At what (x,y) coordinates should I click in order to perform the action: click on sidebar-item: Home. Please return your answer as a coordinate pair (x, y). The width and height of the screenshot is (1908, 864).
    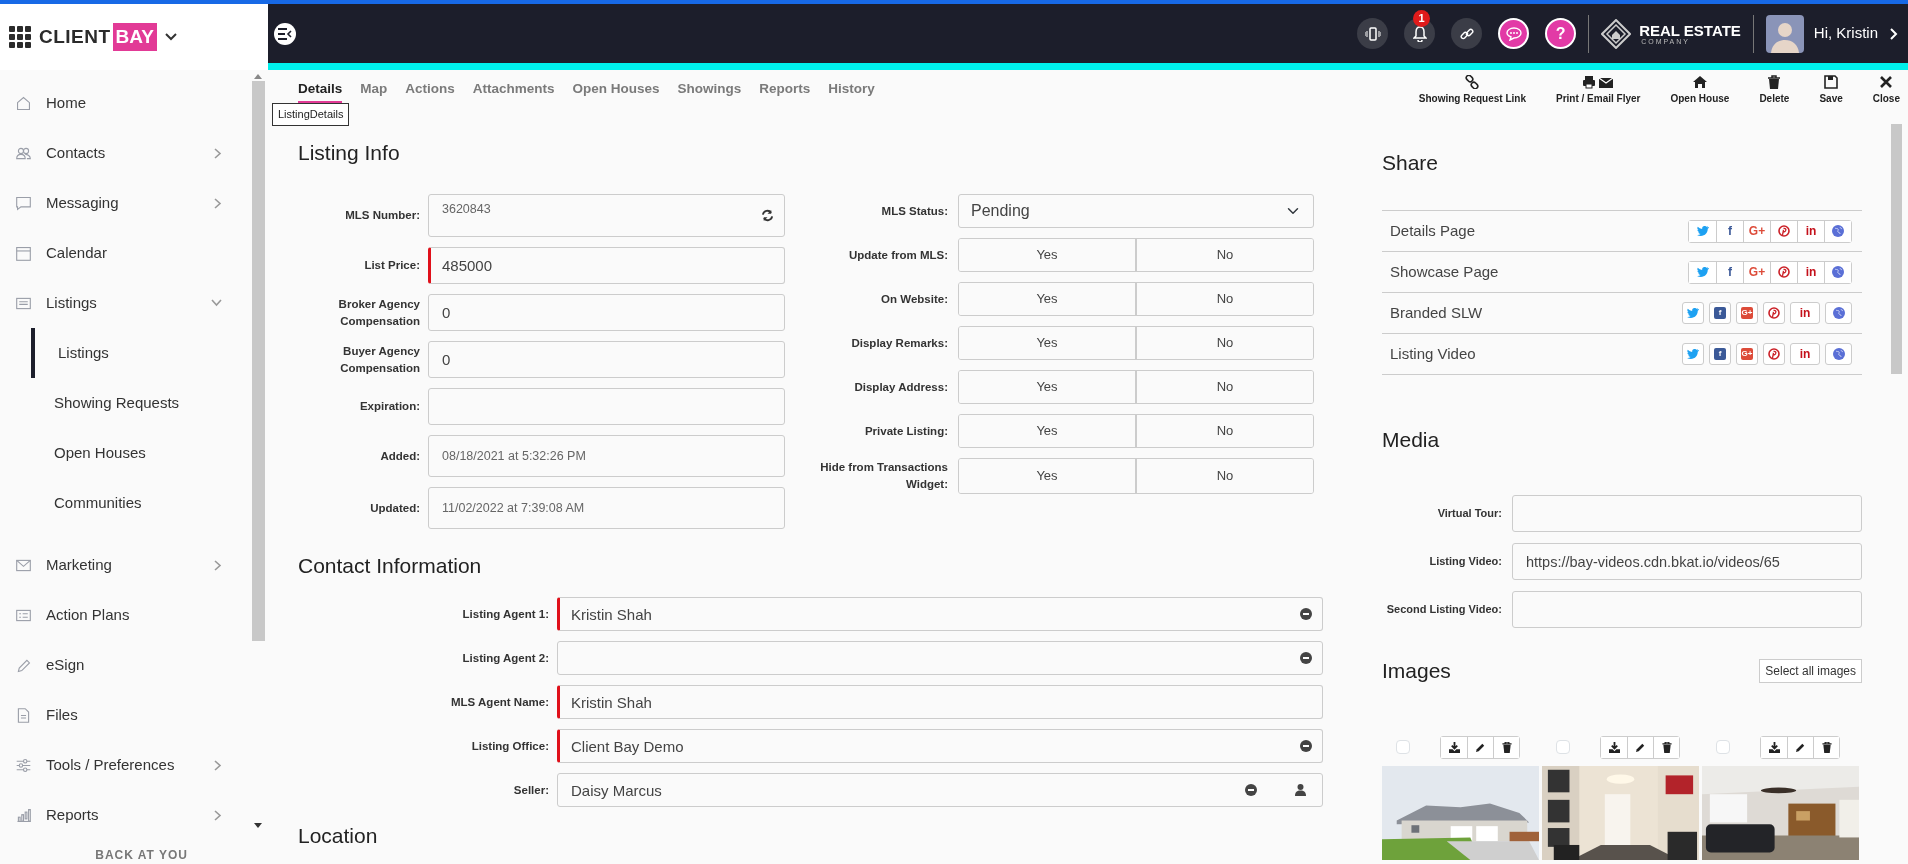
    Looking at the image, I should click on (124, 103).